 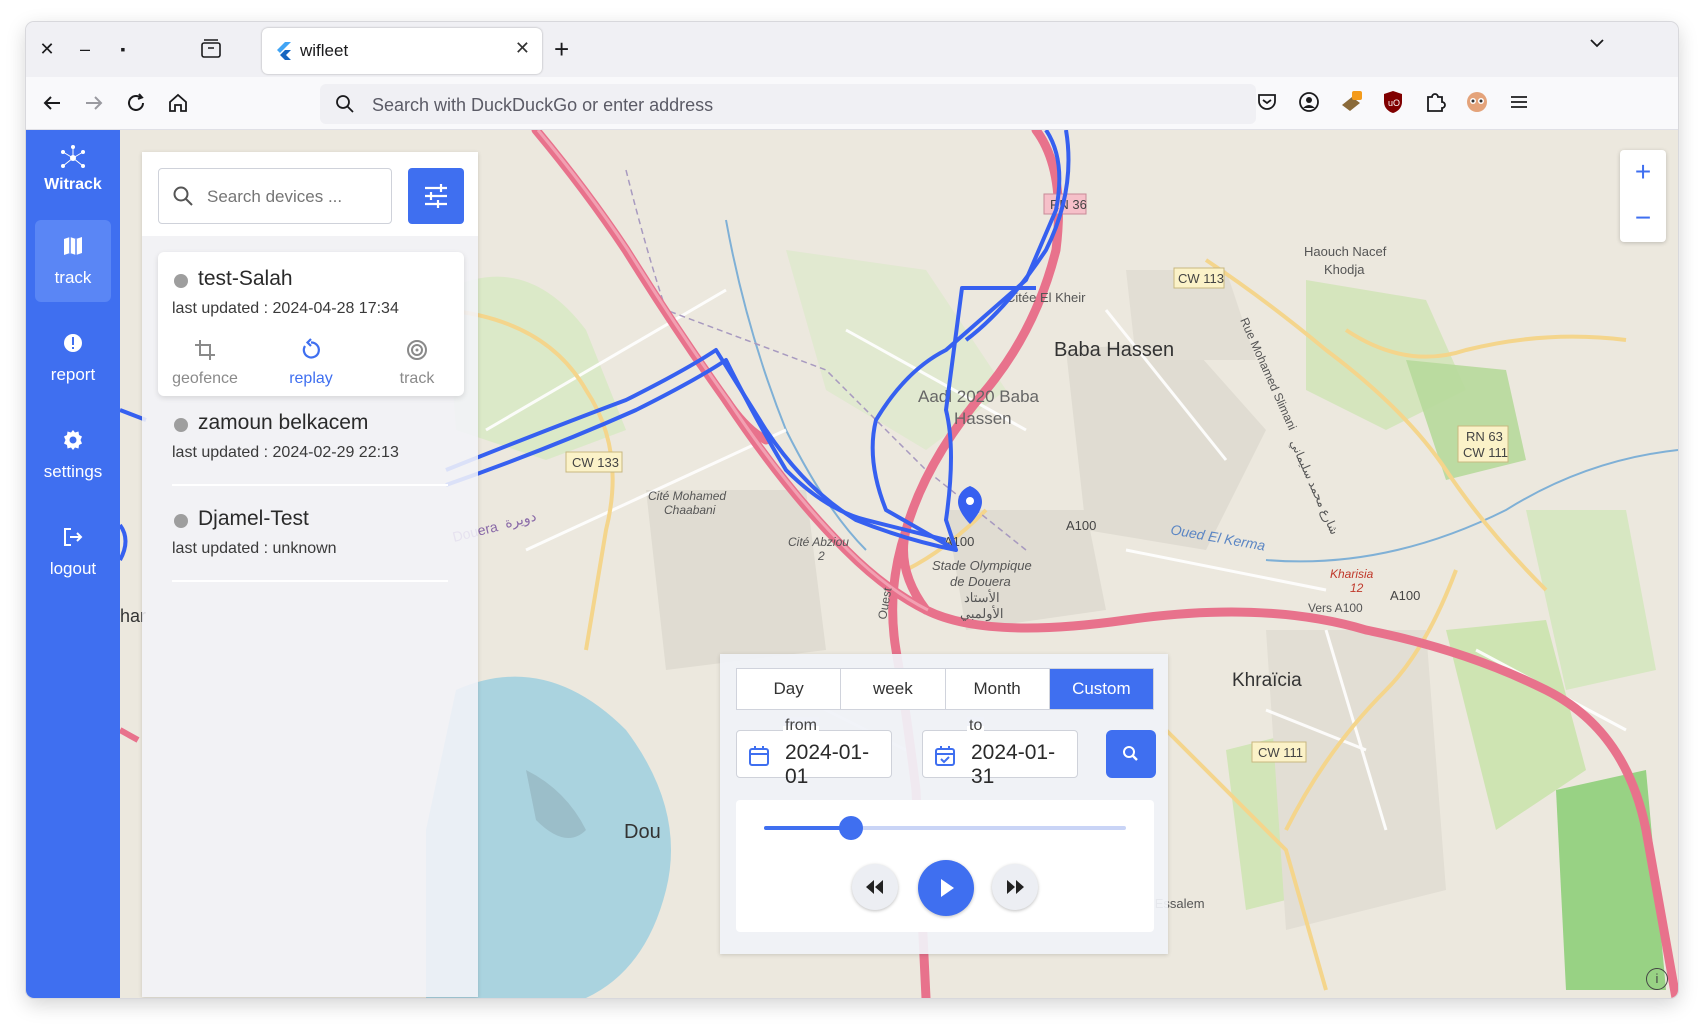 What do you see at coordinates (73, 246) in the screenshot?
I see `map-icon` at bounding box center [73, 246].